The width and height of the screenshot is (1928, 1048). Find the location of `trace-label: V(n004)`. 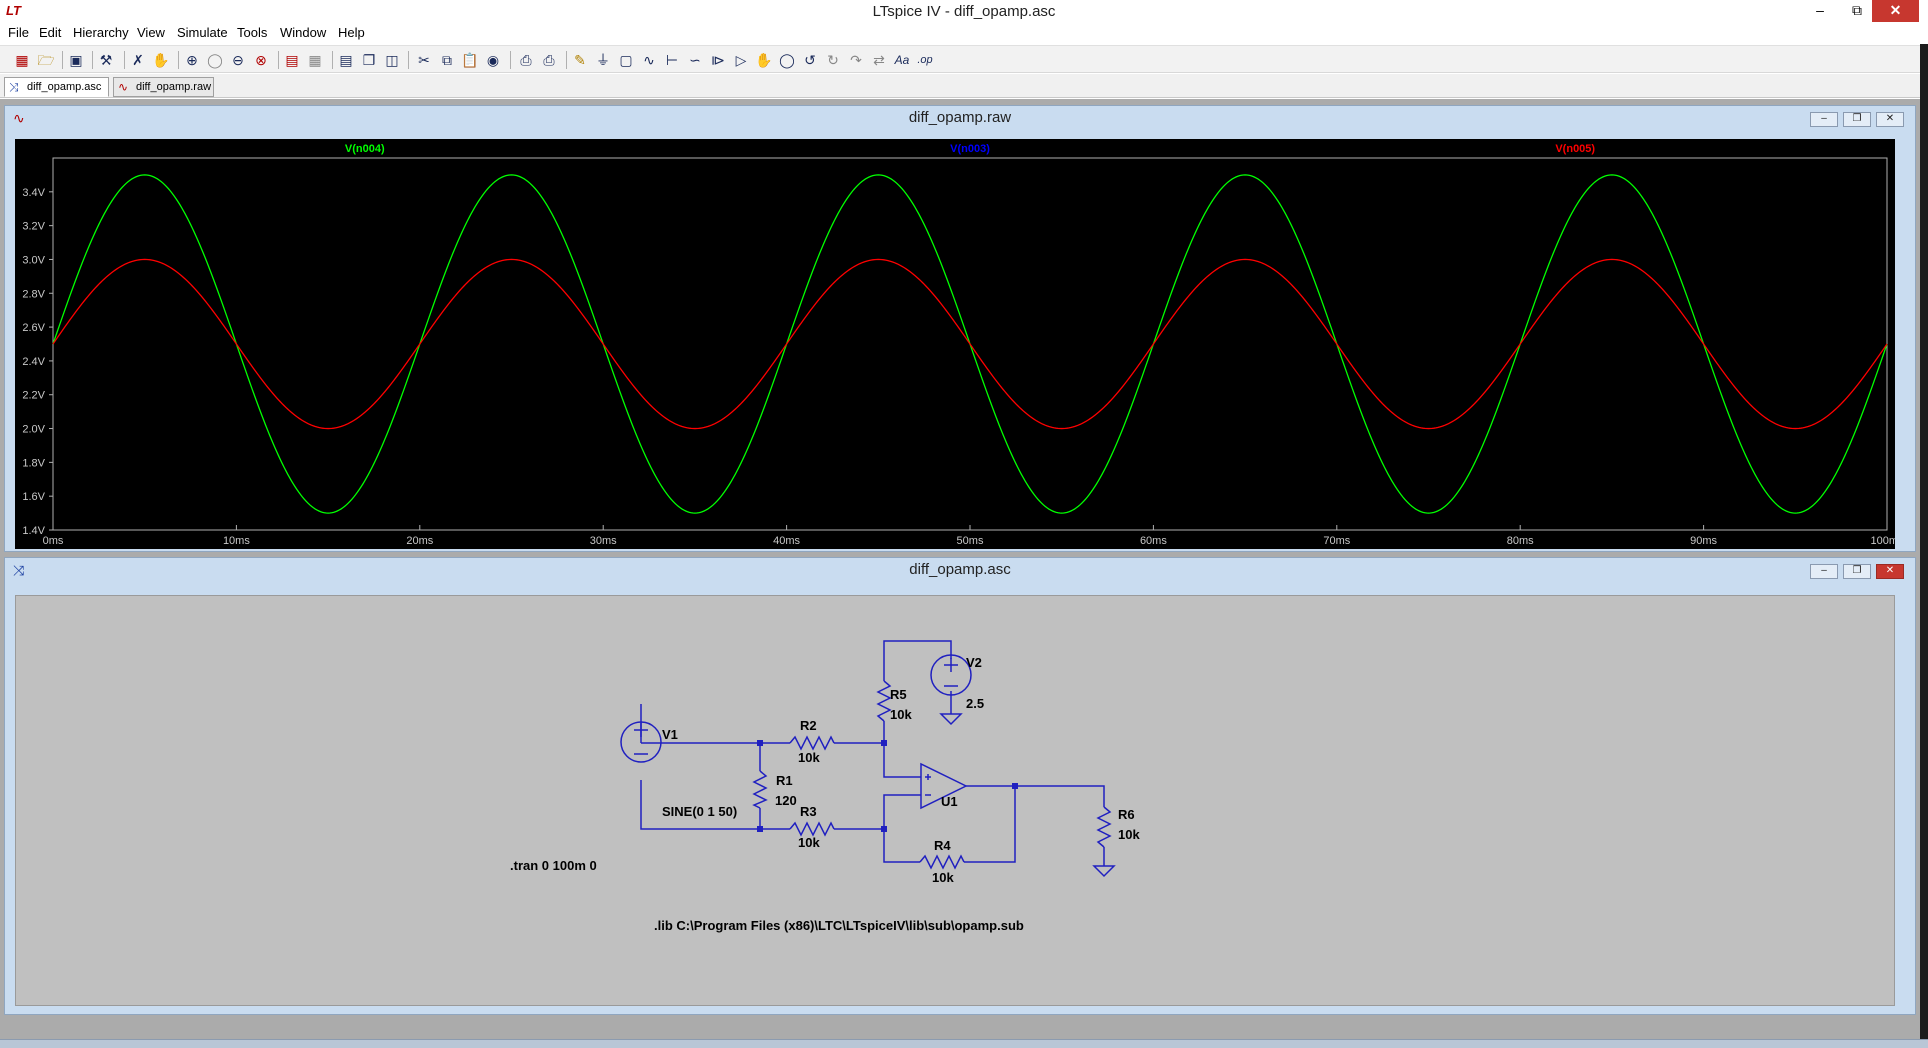

trace-label: V(n004) is located at coordinates (365, 149).